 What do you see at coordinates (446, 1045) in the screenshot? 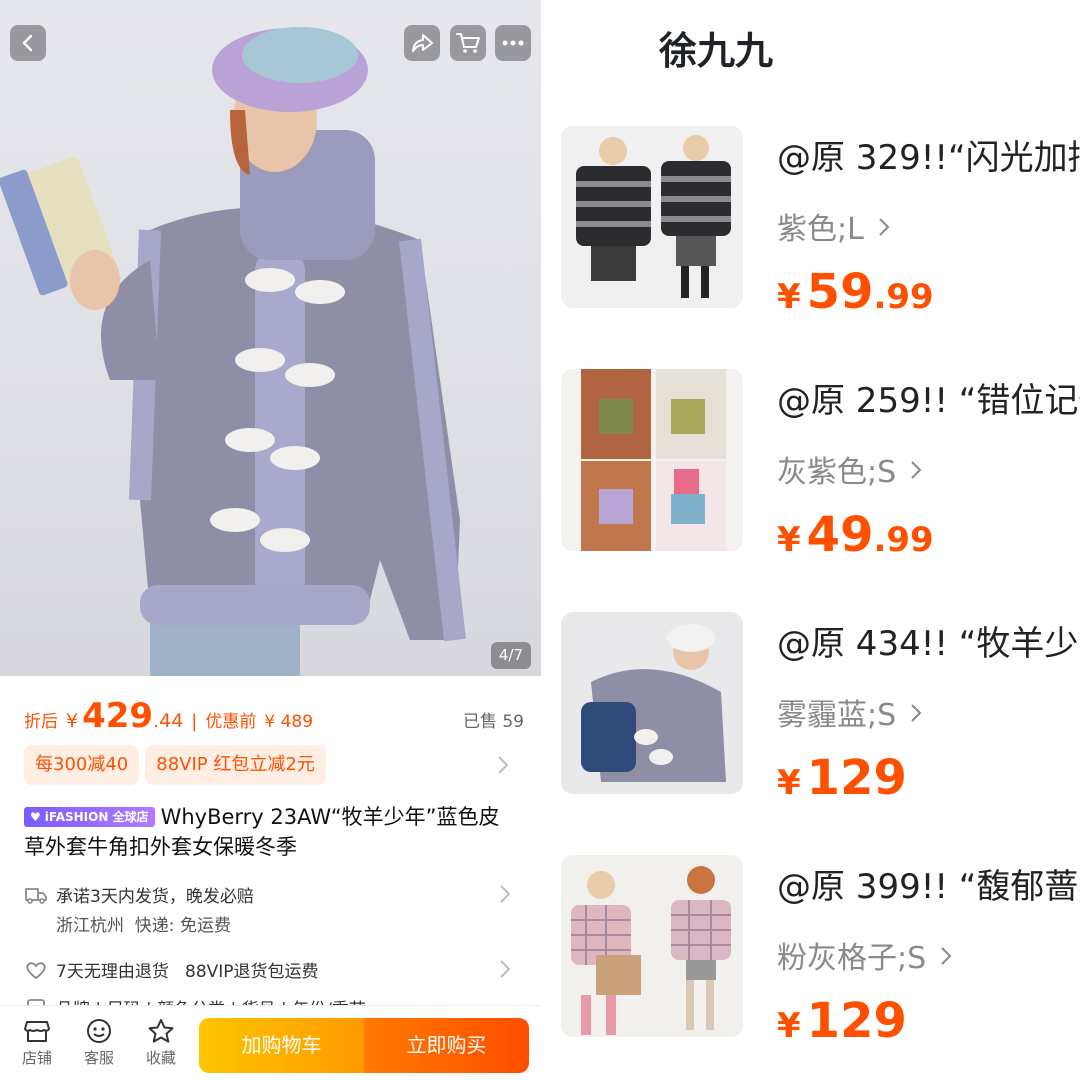
I see `buy-now-button: 立即购买` at bounding box center [446, 1045].